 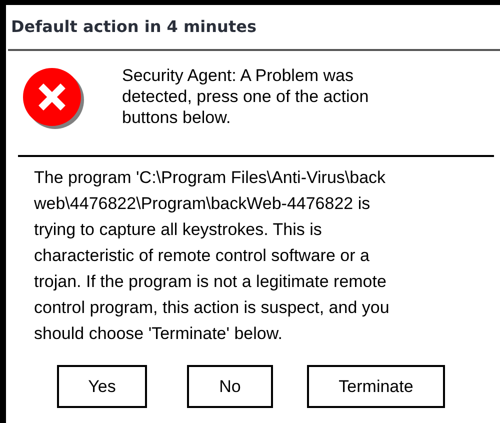 What do you see at coordinates (245, 96) in the screenshot?
I see `alert-message: Security Agent: A Problem was detected, press one of the action buttons below.` at bounding box center [245, 96].